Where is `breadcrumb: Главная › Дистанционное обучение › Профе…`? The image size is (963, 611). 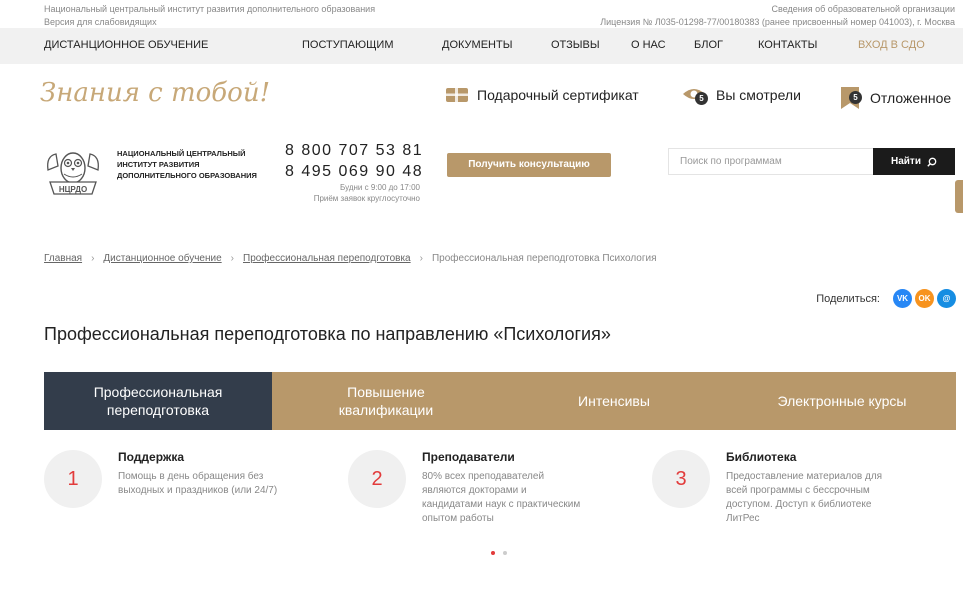 breadcrumb: Главная › Дистанционное обучение › Профе… is located at coordinates (350, 258).